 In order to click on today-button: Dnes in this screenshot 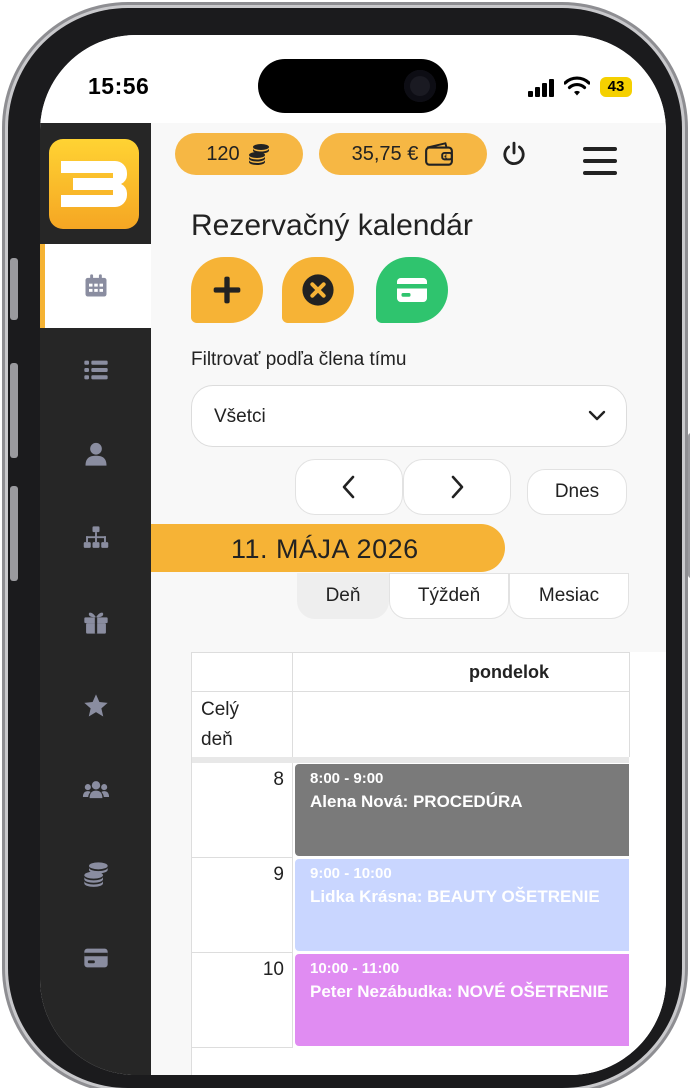, I will do `click(577, 492)`.